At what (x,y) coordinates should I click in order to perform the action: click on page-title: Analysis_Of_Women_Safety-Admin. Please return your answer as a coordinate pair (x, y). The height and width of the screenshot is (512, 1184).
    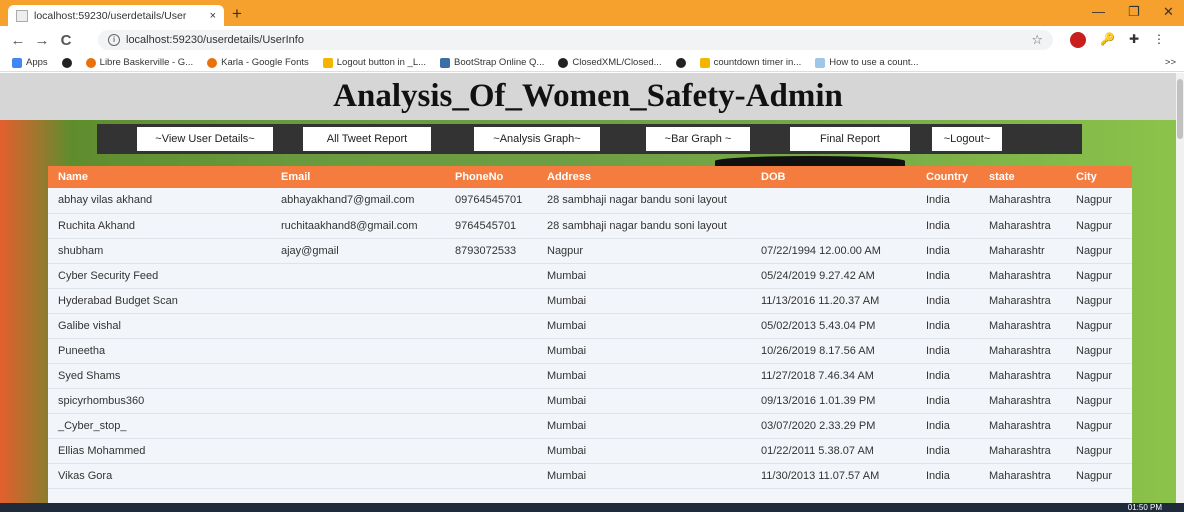
    Looking at the image, I should click on (588, 96).